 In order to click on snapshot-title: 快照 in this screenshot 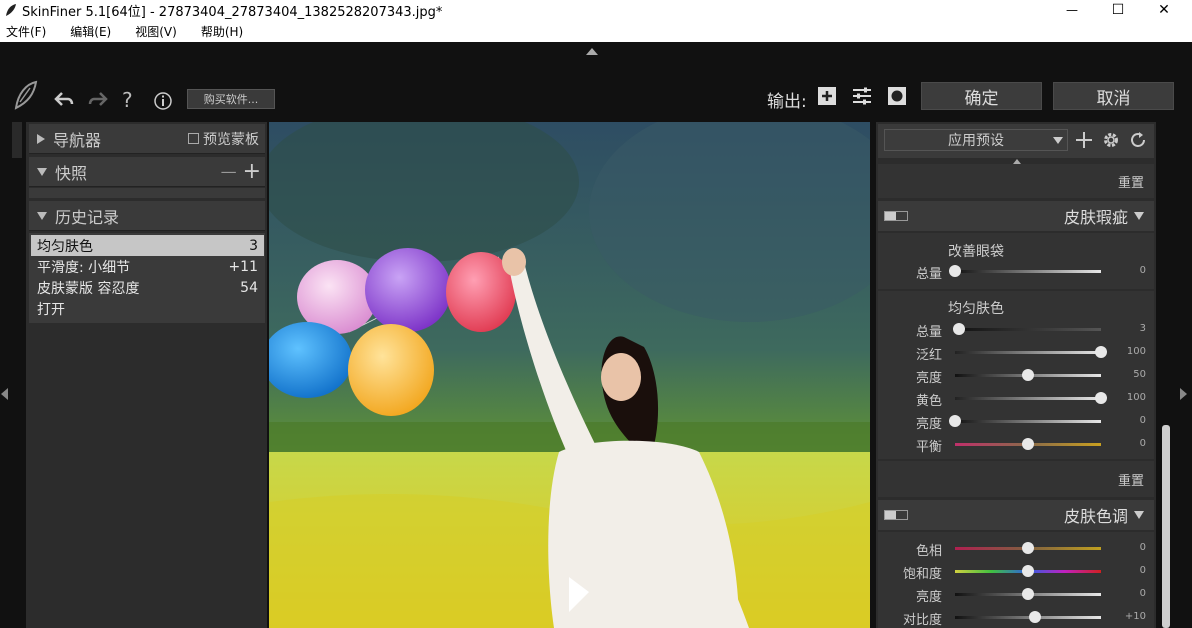, I will do `click(71, 173)`.